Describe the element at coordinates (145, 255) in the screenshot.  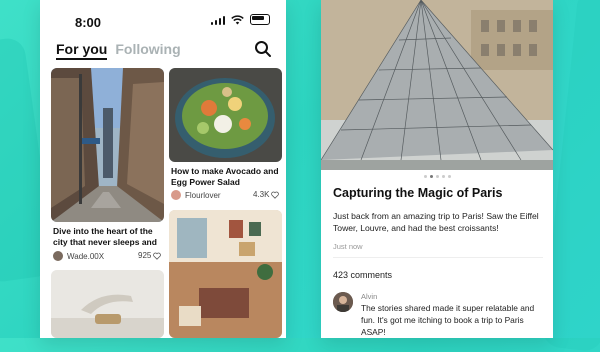
I see `like-count: 925` at that location.